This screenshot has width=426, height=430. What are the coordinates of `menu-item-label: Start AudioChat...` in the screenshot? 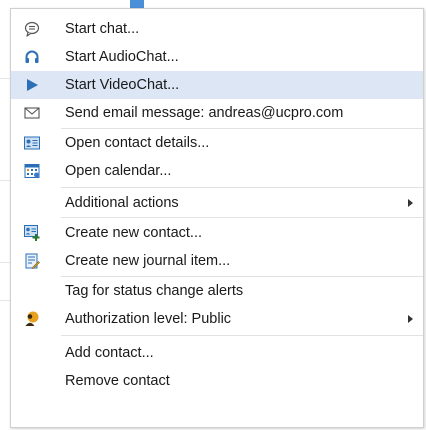 It's located at (122, 57).